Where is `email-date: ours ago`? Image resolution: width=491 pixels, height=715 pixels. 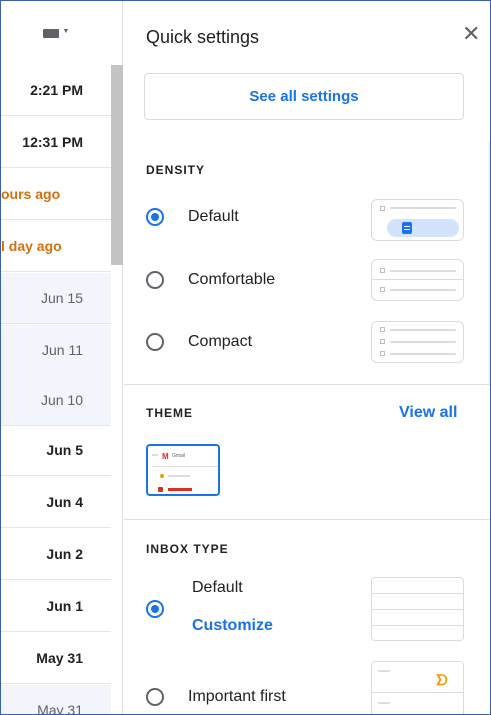 email-date: ours ago is located at coordinates (31, 194).